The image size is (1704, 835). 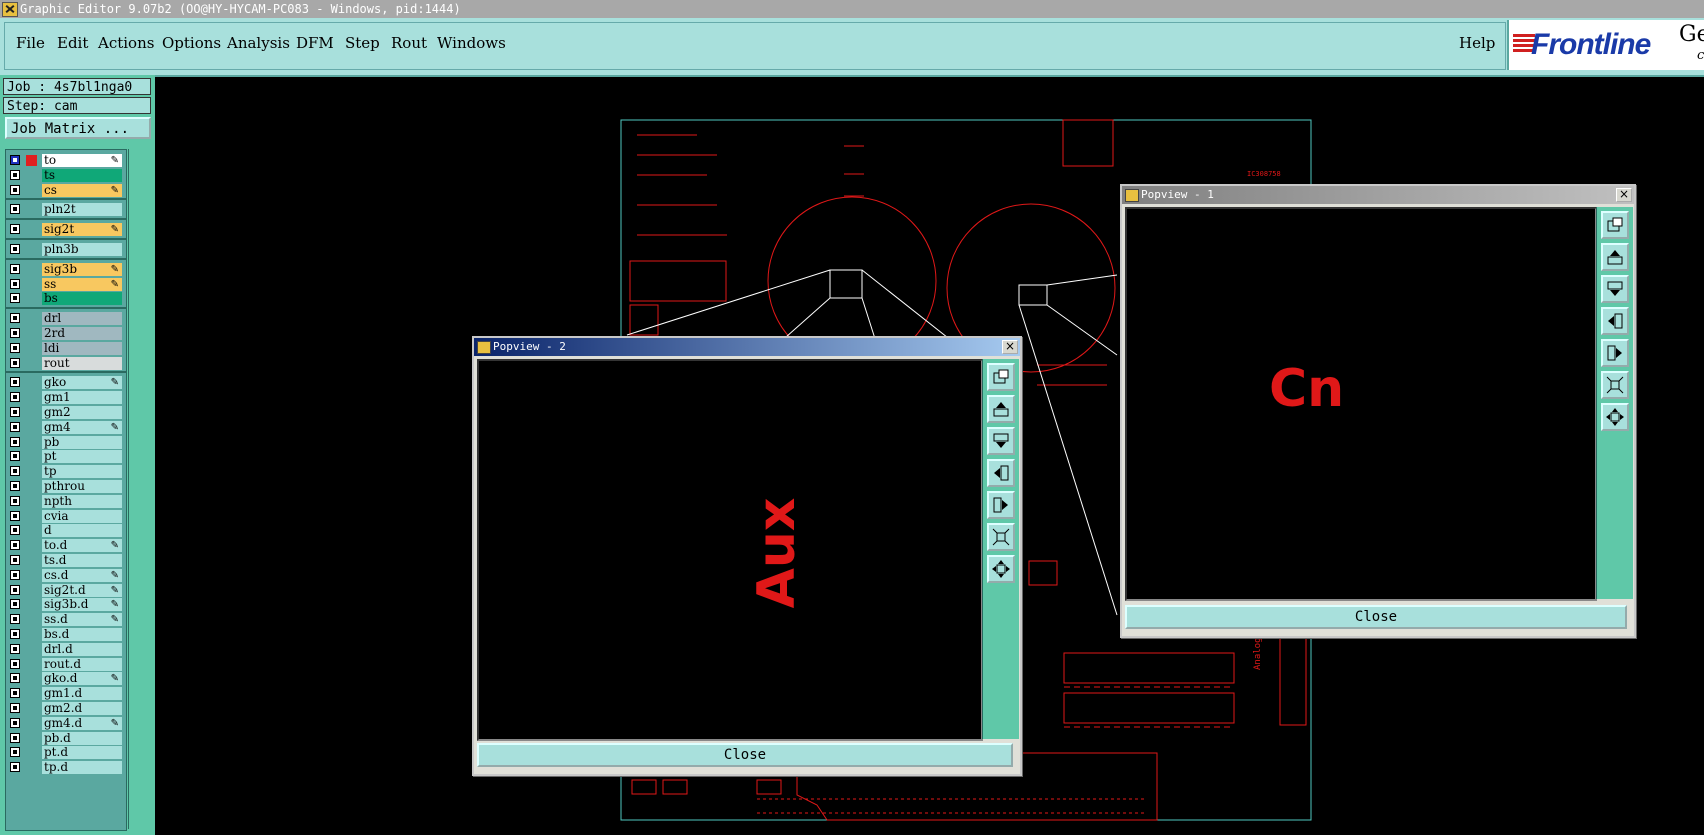 I want to click on layer-row: pln2t, so click(x=66, y=210).